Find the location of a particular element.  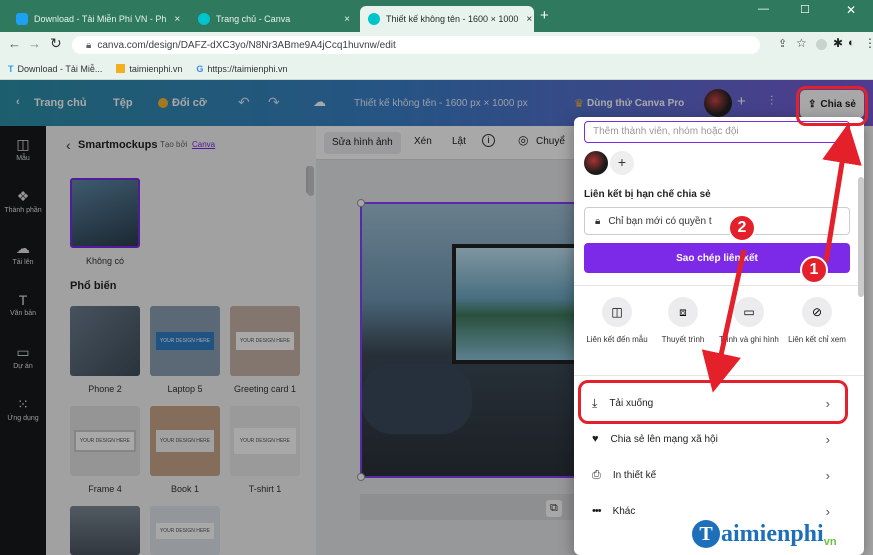

watermark: T aimienphi vn is located at coordinates (764, 534).